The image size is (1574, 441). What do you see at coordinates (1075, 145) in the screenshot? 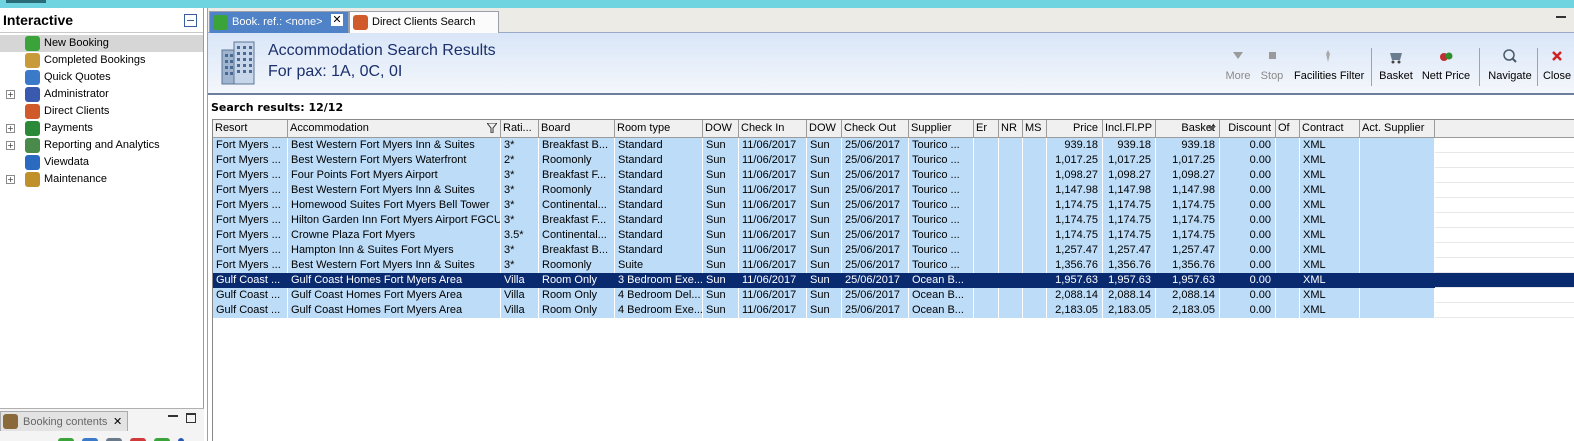
I see `table-cell: 939.18` at bounding box center [1075, 145].